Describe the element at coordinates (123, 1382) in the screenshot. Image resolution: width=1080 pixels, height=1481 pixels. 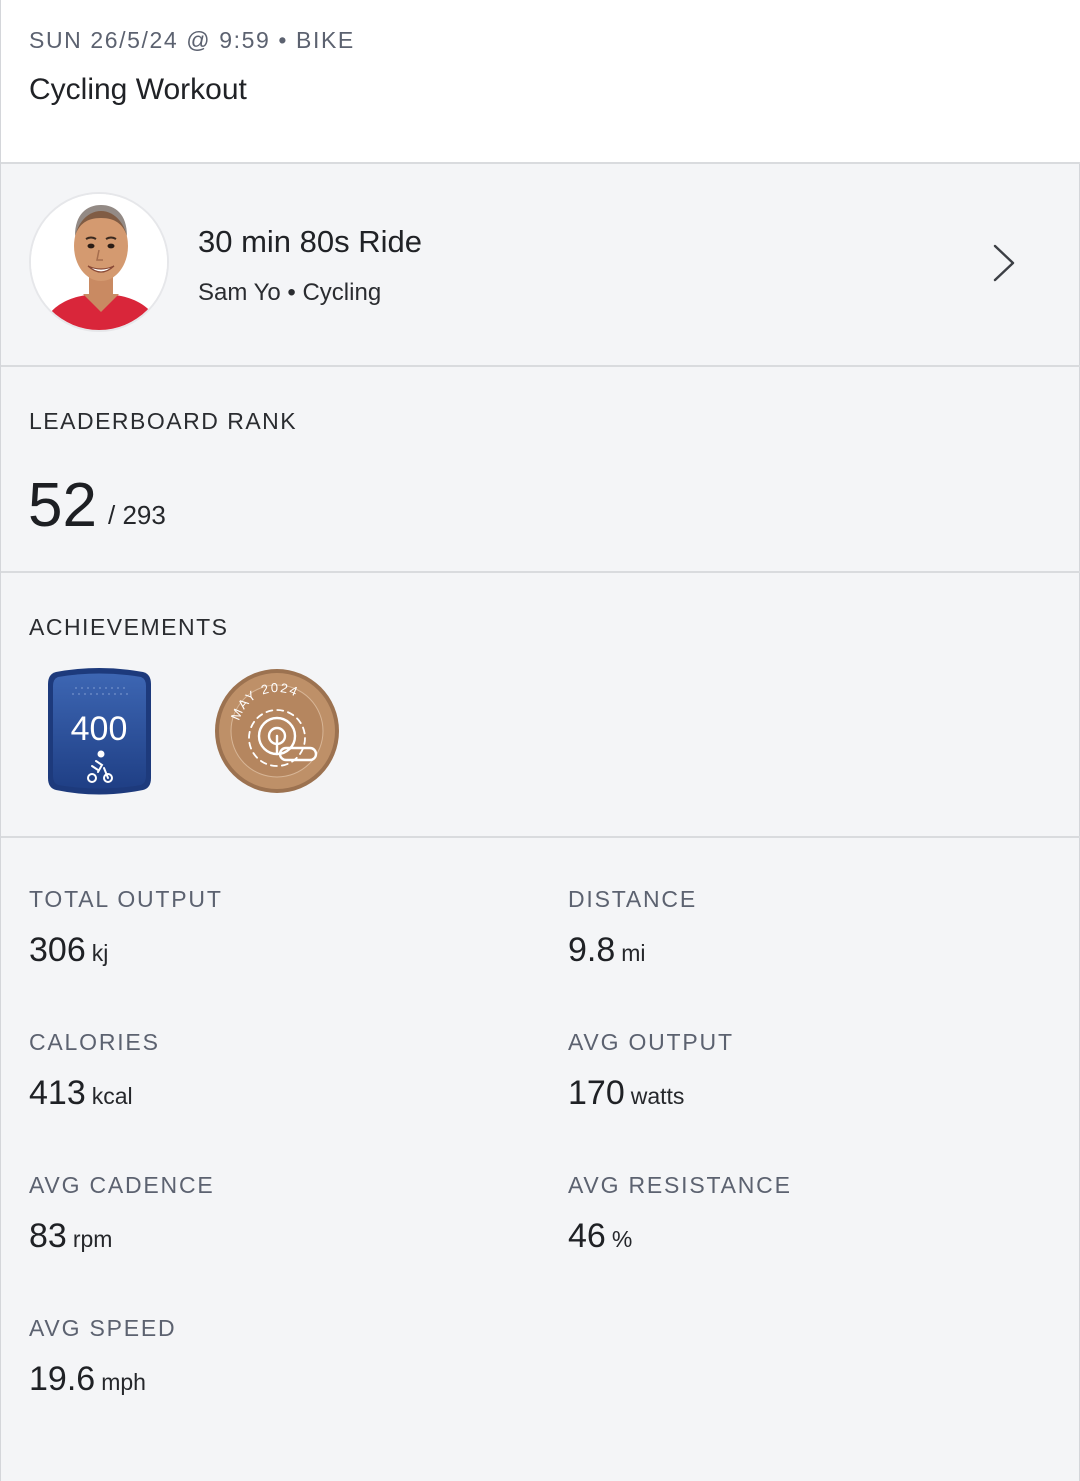
I see `stat-unit: mph` at that location.